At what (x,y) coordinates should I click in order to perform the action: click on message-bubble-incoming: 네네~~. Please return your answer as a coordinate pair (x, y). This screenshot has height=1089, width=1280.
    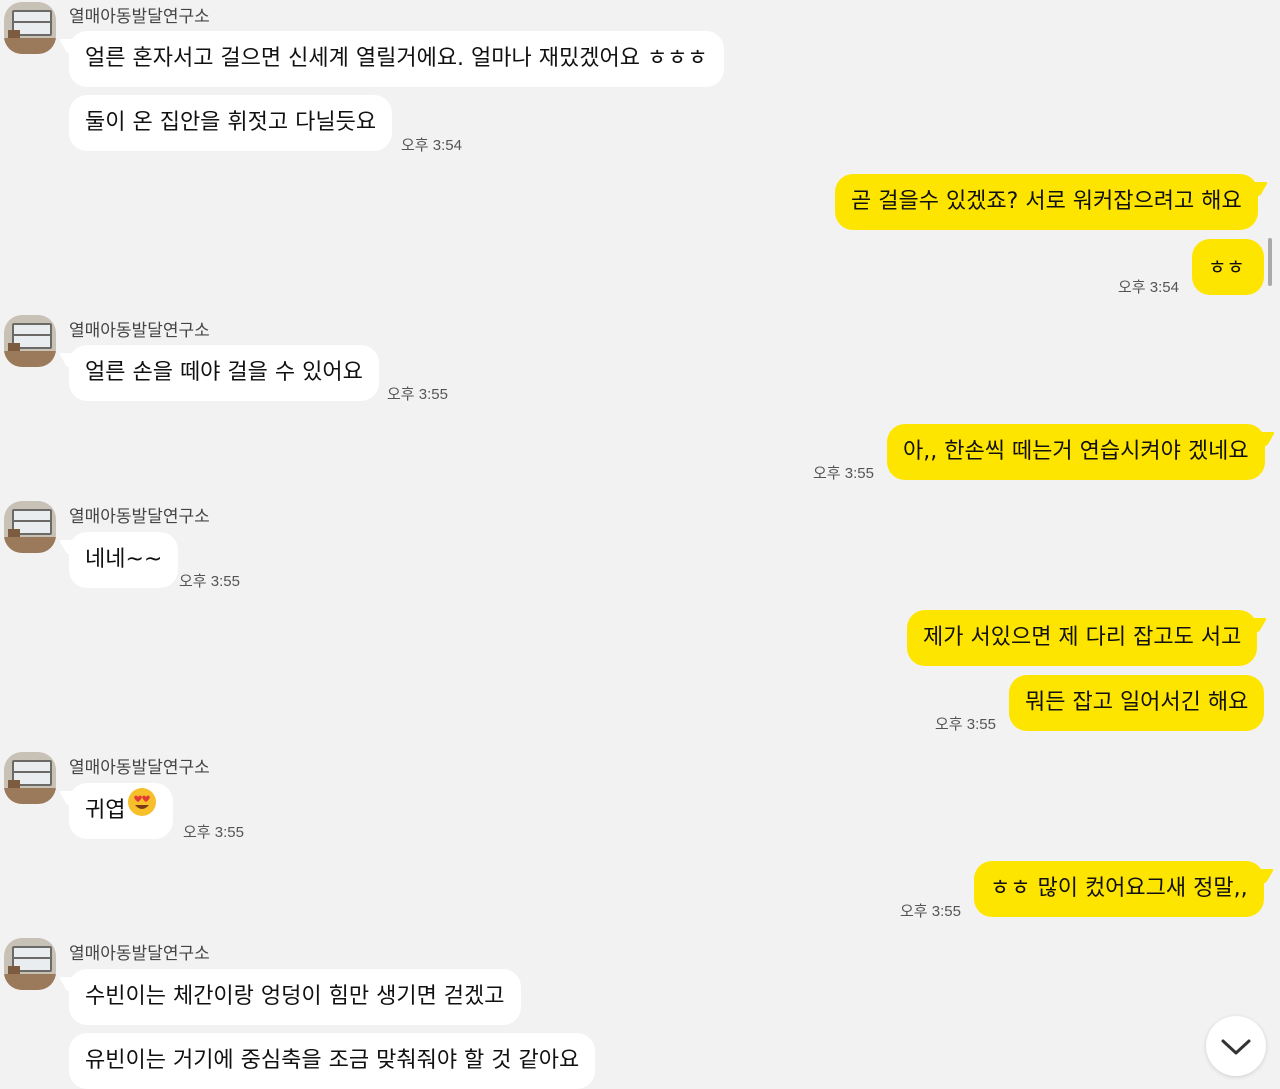
    Looking at the image, I should click on (124, 560).